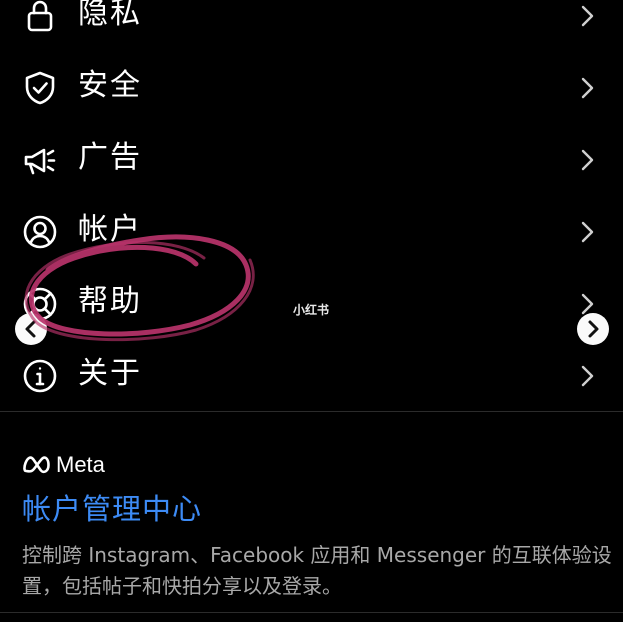 The height and width of the screenshot is (622, 623). What do you see at coordinates (311, 612) in the screenshot?
I see `bottom-divider` at bounding box center [311, 612].